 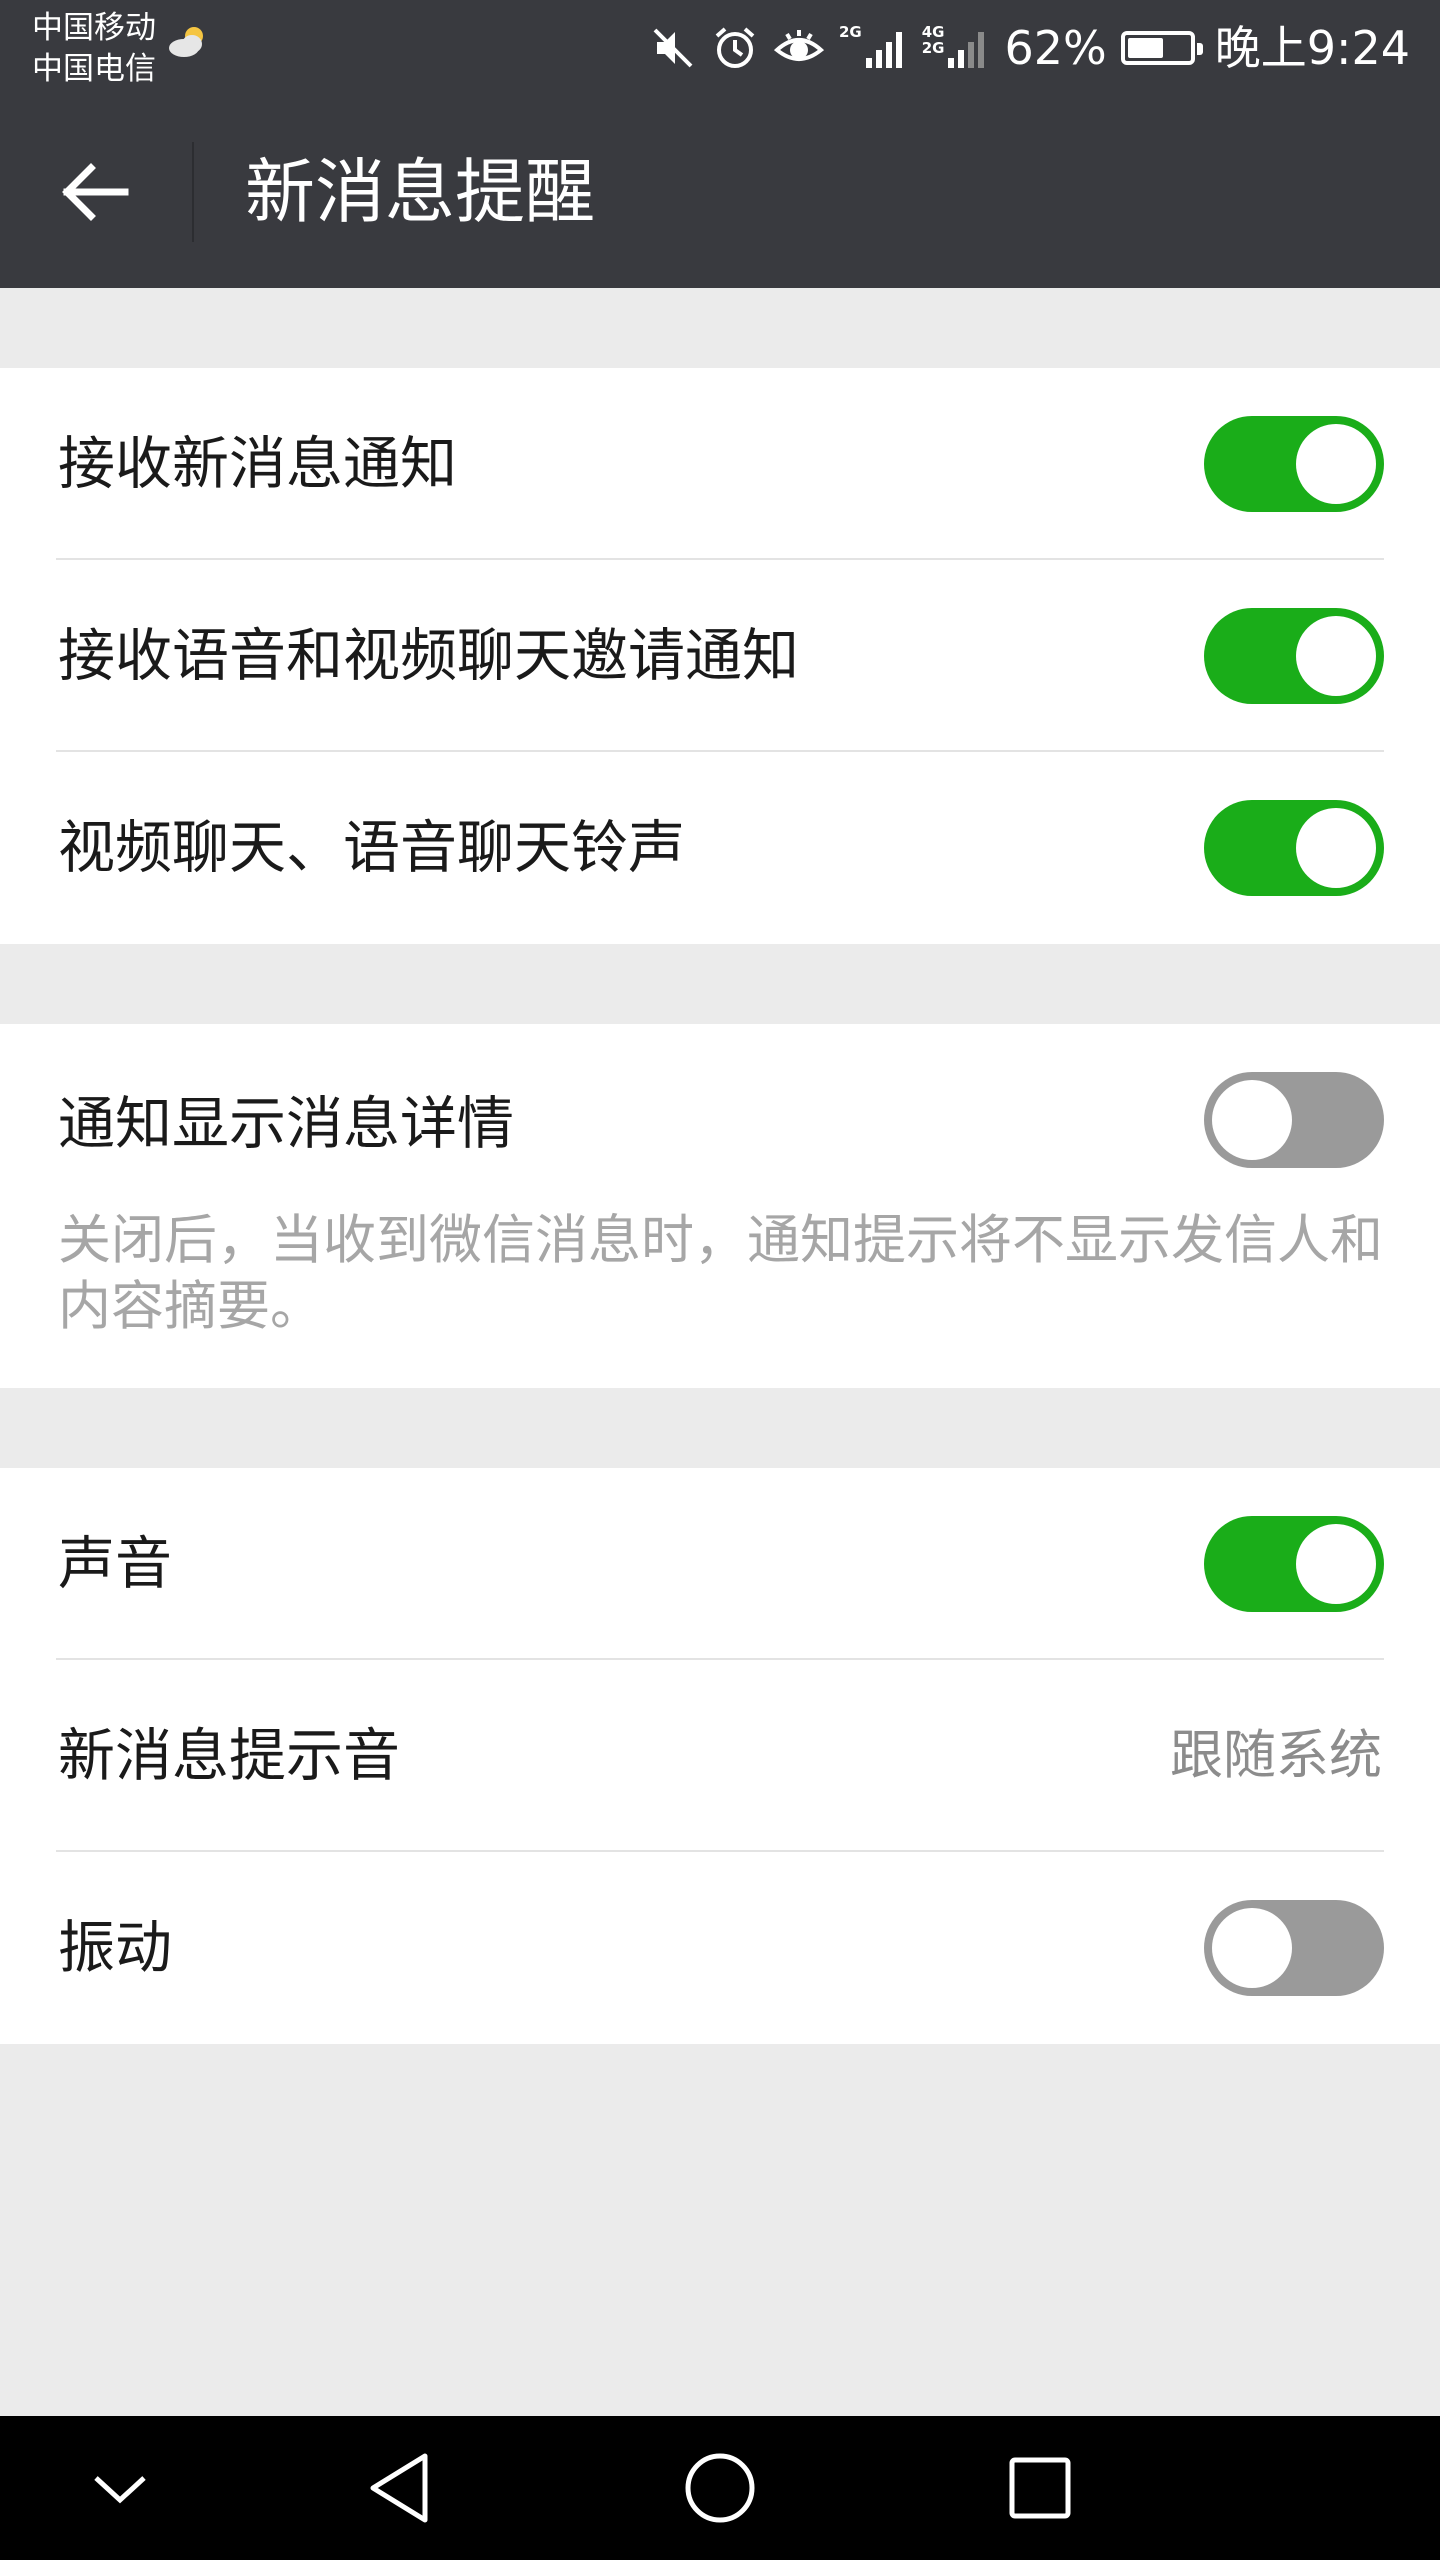 I want to click on battery-percent: 62%, so click(x=1055, y=48).